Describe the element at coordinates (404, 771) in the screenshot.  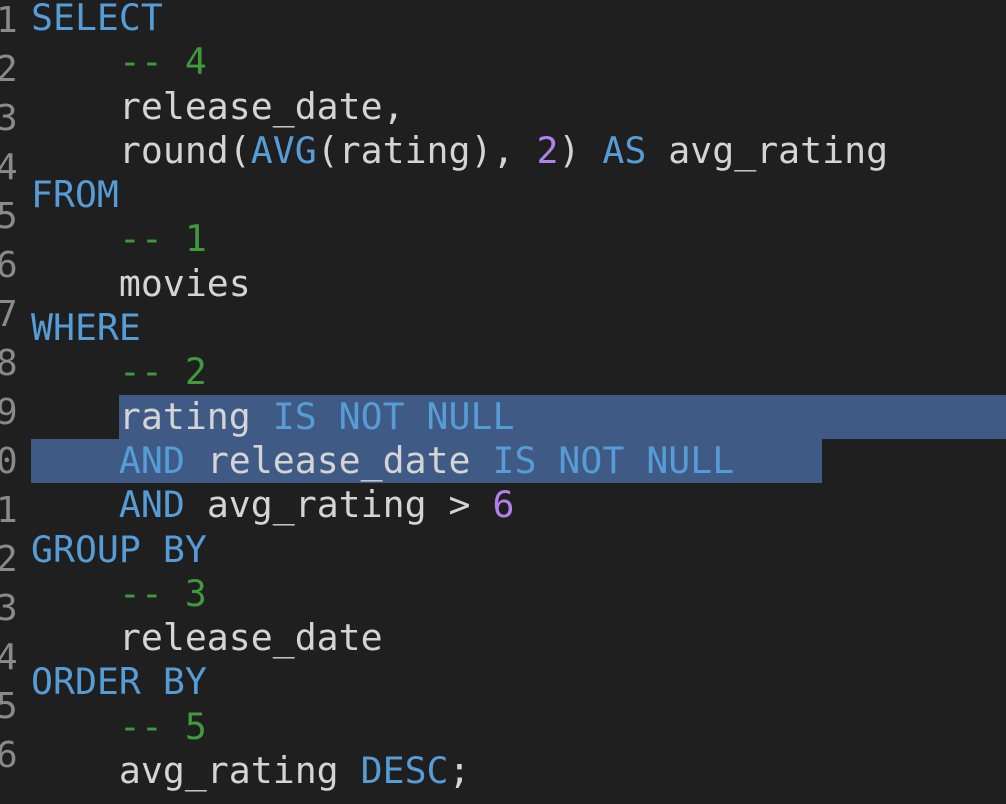
I see `sql-keyword: DESC` at that location.